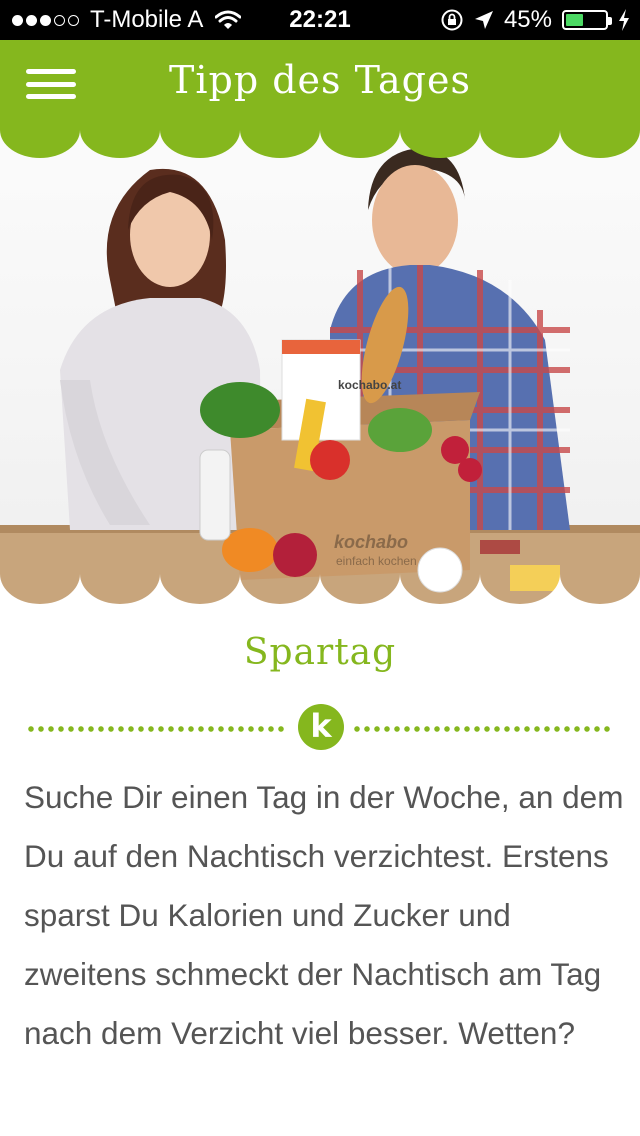 The width and height of the screenshot is (640, 1136). What do you see at coordinates (228, 19) in the screenshot?
I see `wifi-icon` at bounding box center [228, 19].